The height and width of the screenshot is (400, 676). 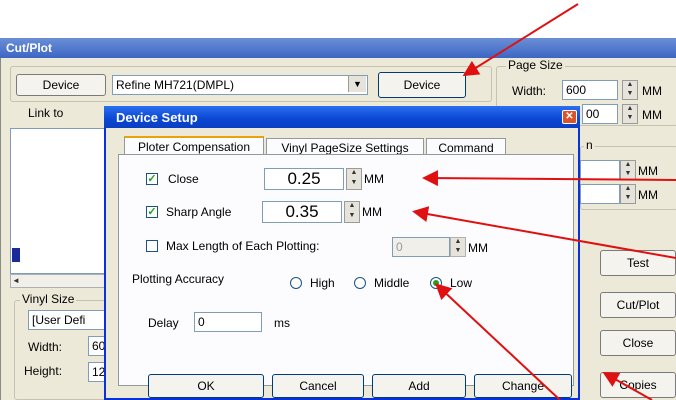 What do you see at coordinates (569, 117) in the screenshot?
I see `dialog-close-icon: ✕` at bounding box center [569, 117].